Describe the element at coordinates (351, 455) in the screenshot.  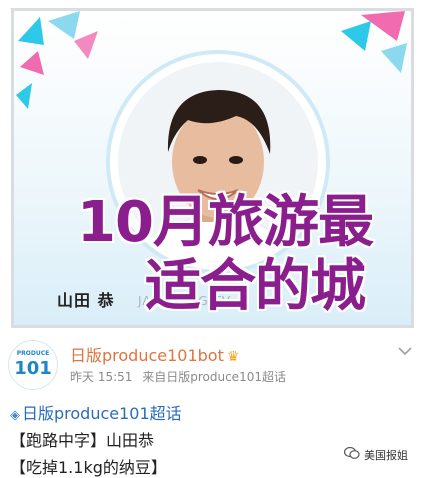
I see `wechat-icon` at that location.